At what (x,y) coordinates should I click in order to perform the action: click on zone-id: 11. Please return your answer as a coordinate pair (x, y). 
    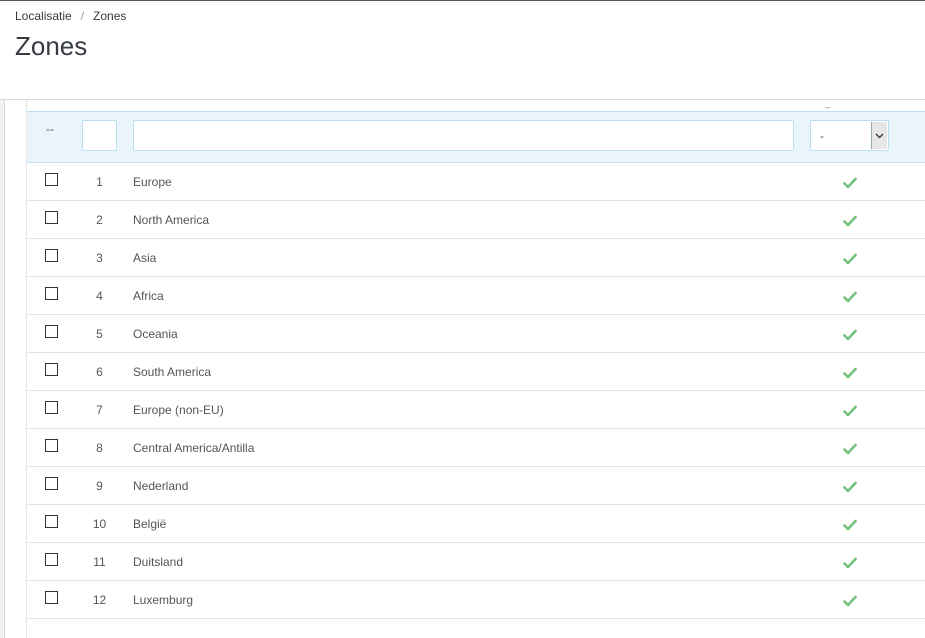
    Looking at the image, I should click on (99, 562).